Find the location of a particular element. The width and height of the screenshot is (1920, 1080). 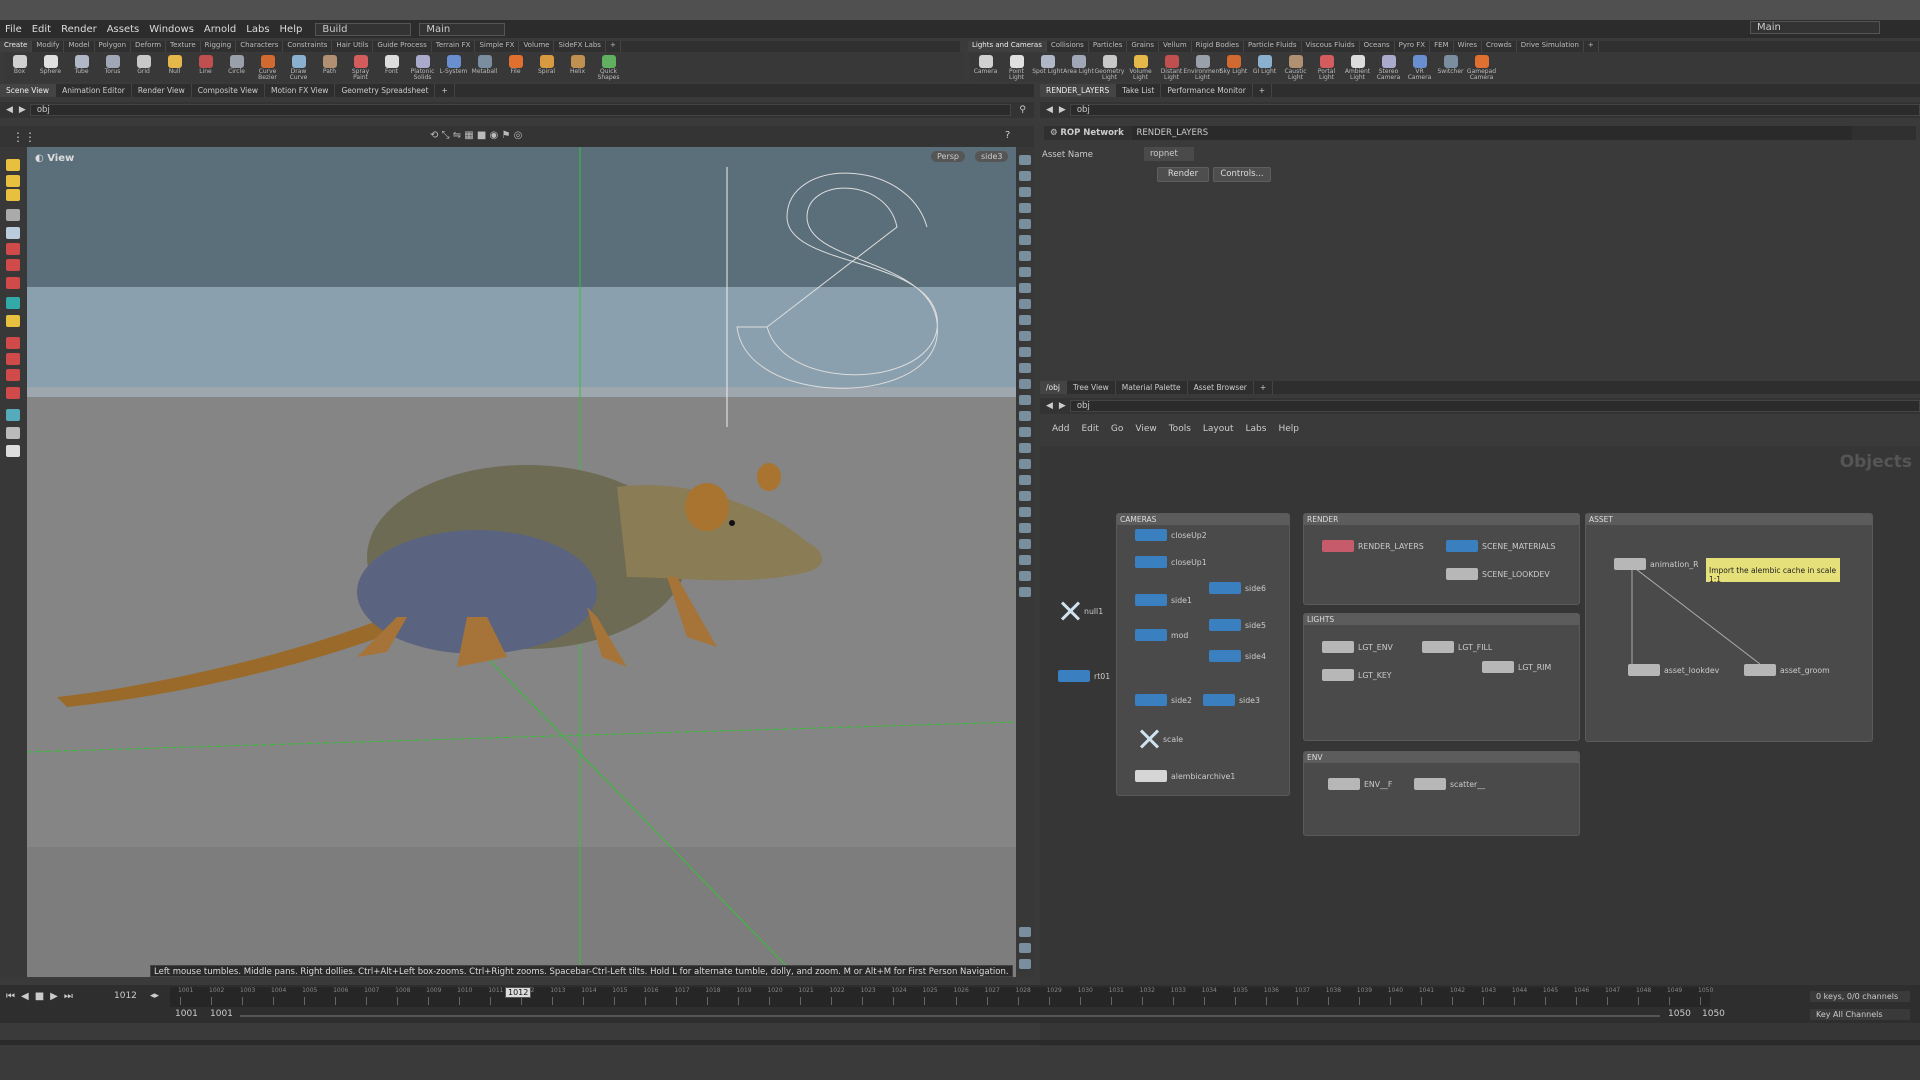

shelf-tool-spray-paint: Spray Paint is located at coordinates (360, 67).